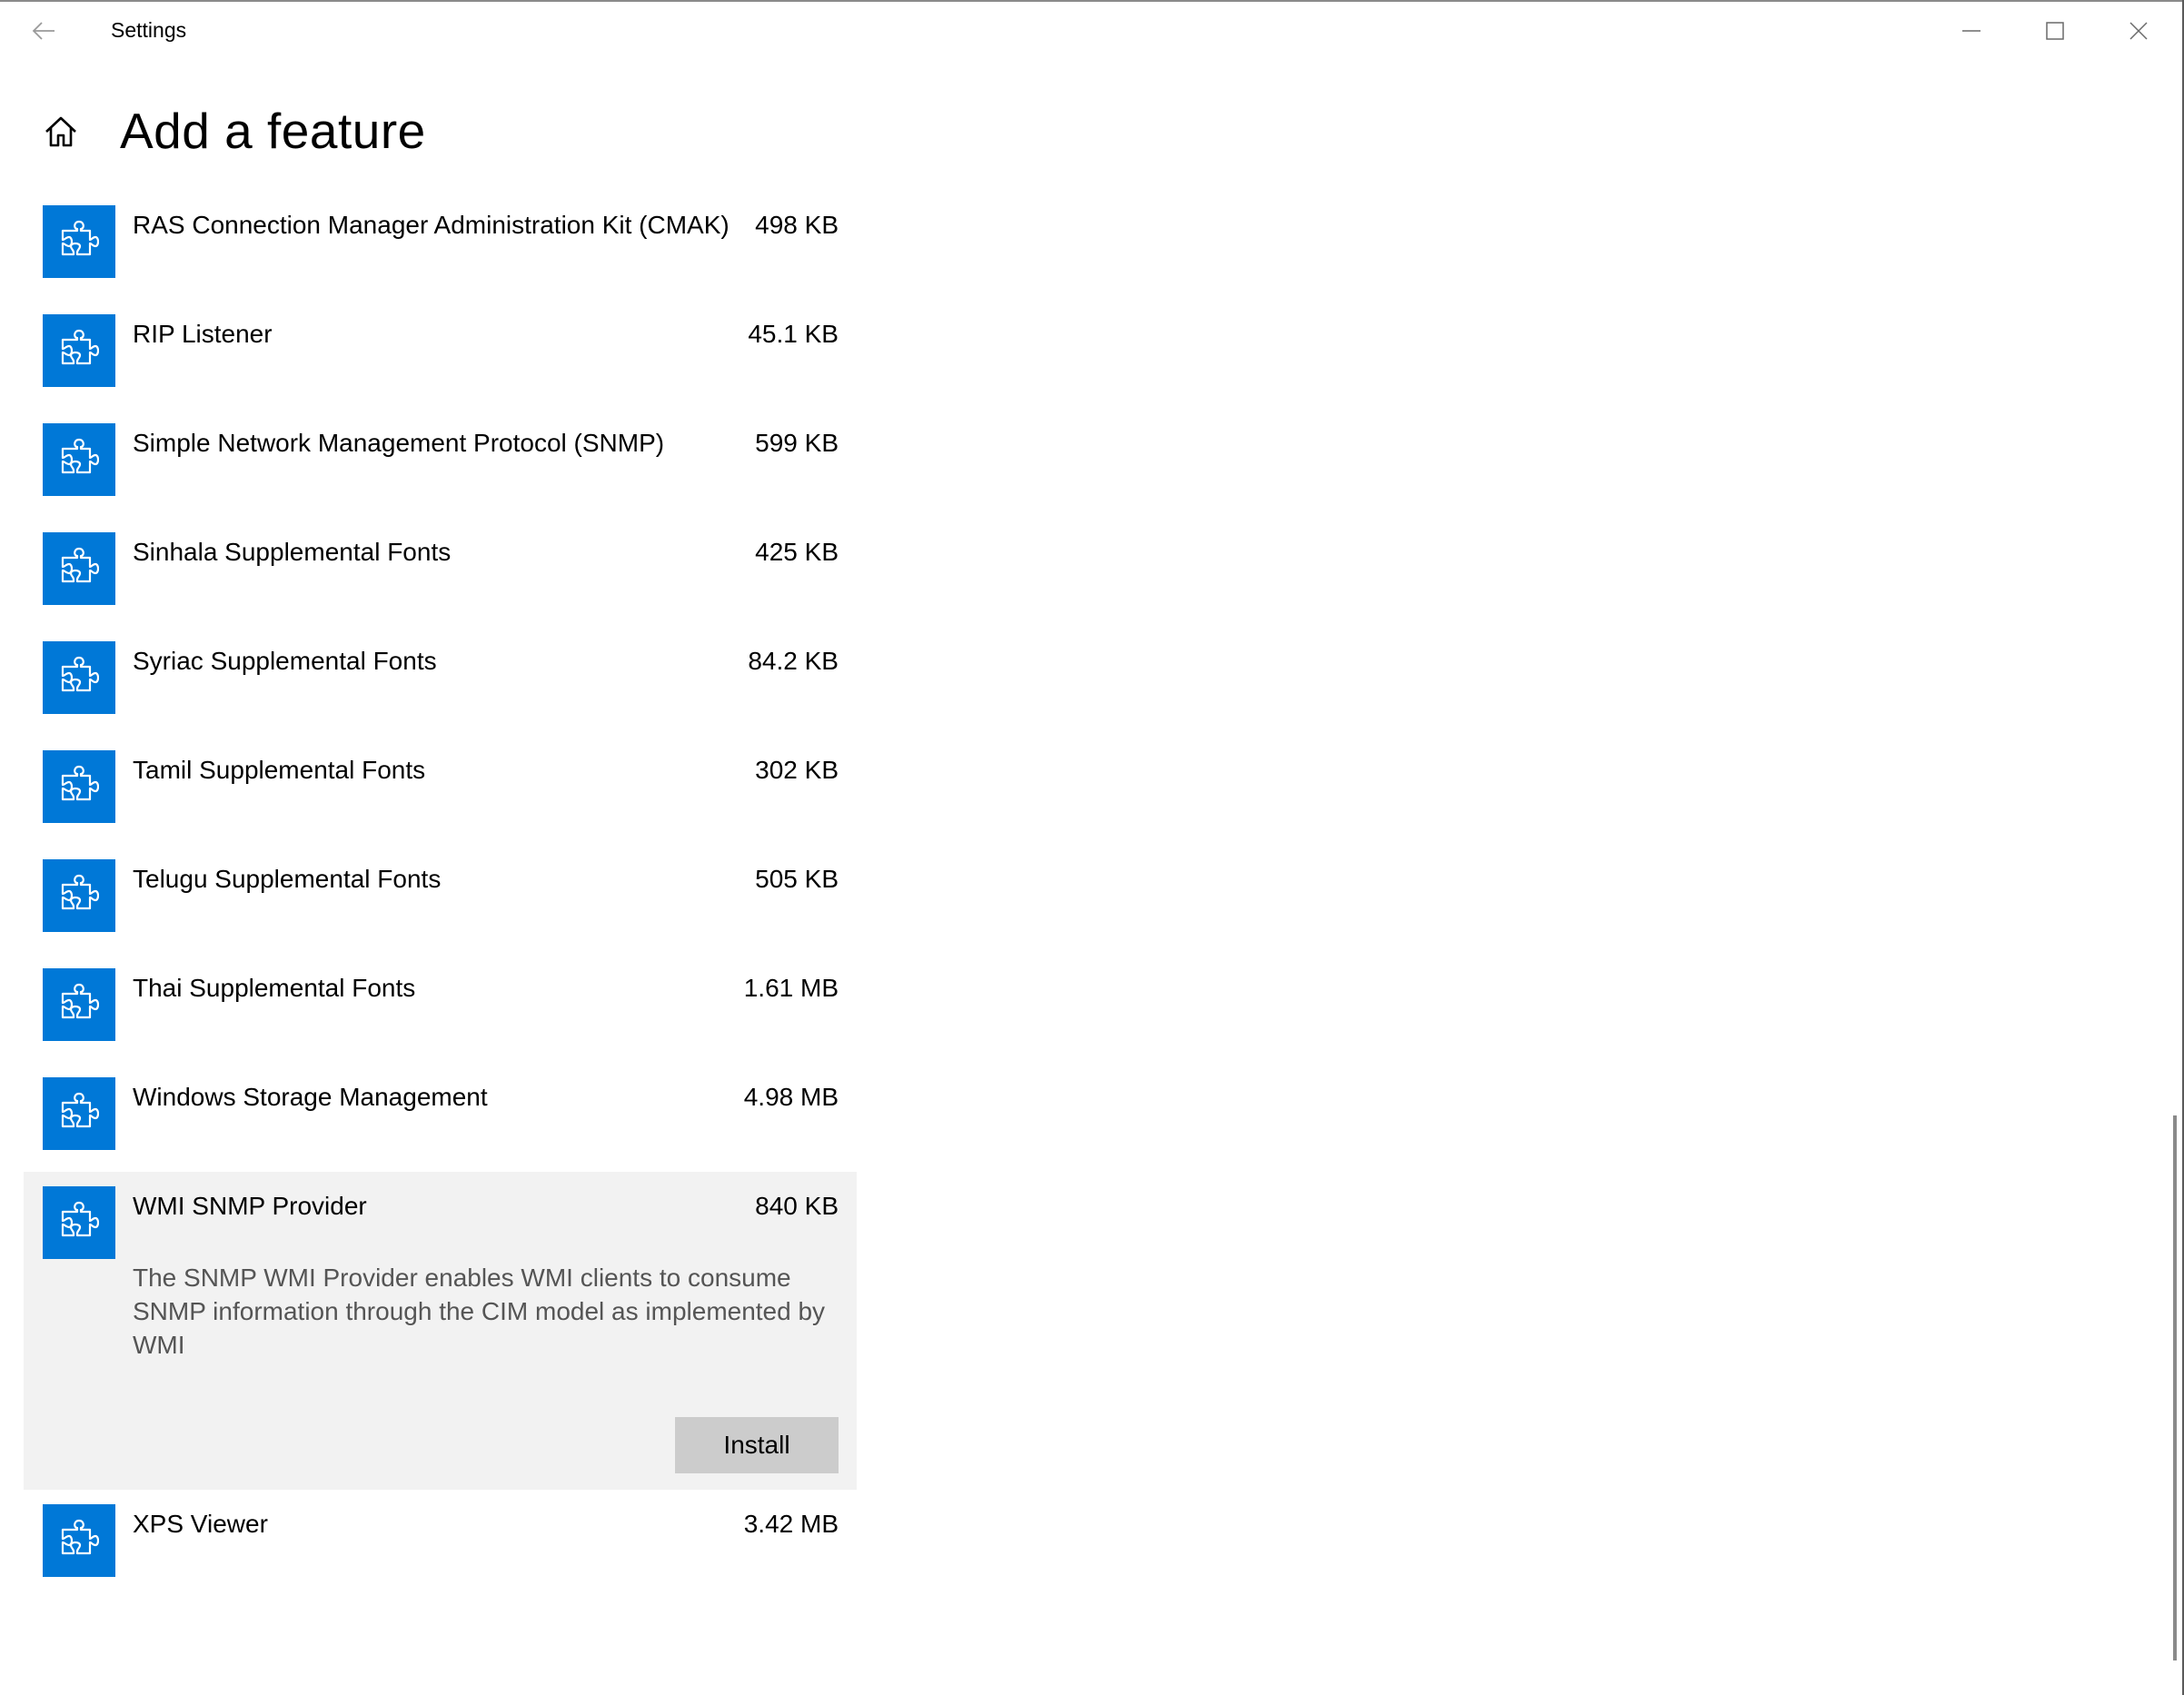 The image size is (2184, 1695). Describe the element at coordinates (273, 131) in the screenshot. I see `page-title: Add a feature` at that location.